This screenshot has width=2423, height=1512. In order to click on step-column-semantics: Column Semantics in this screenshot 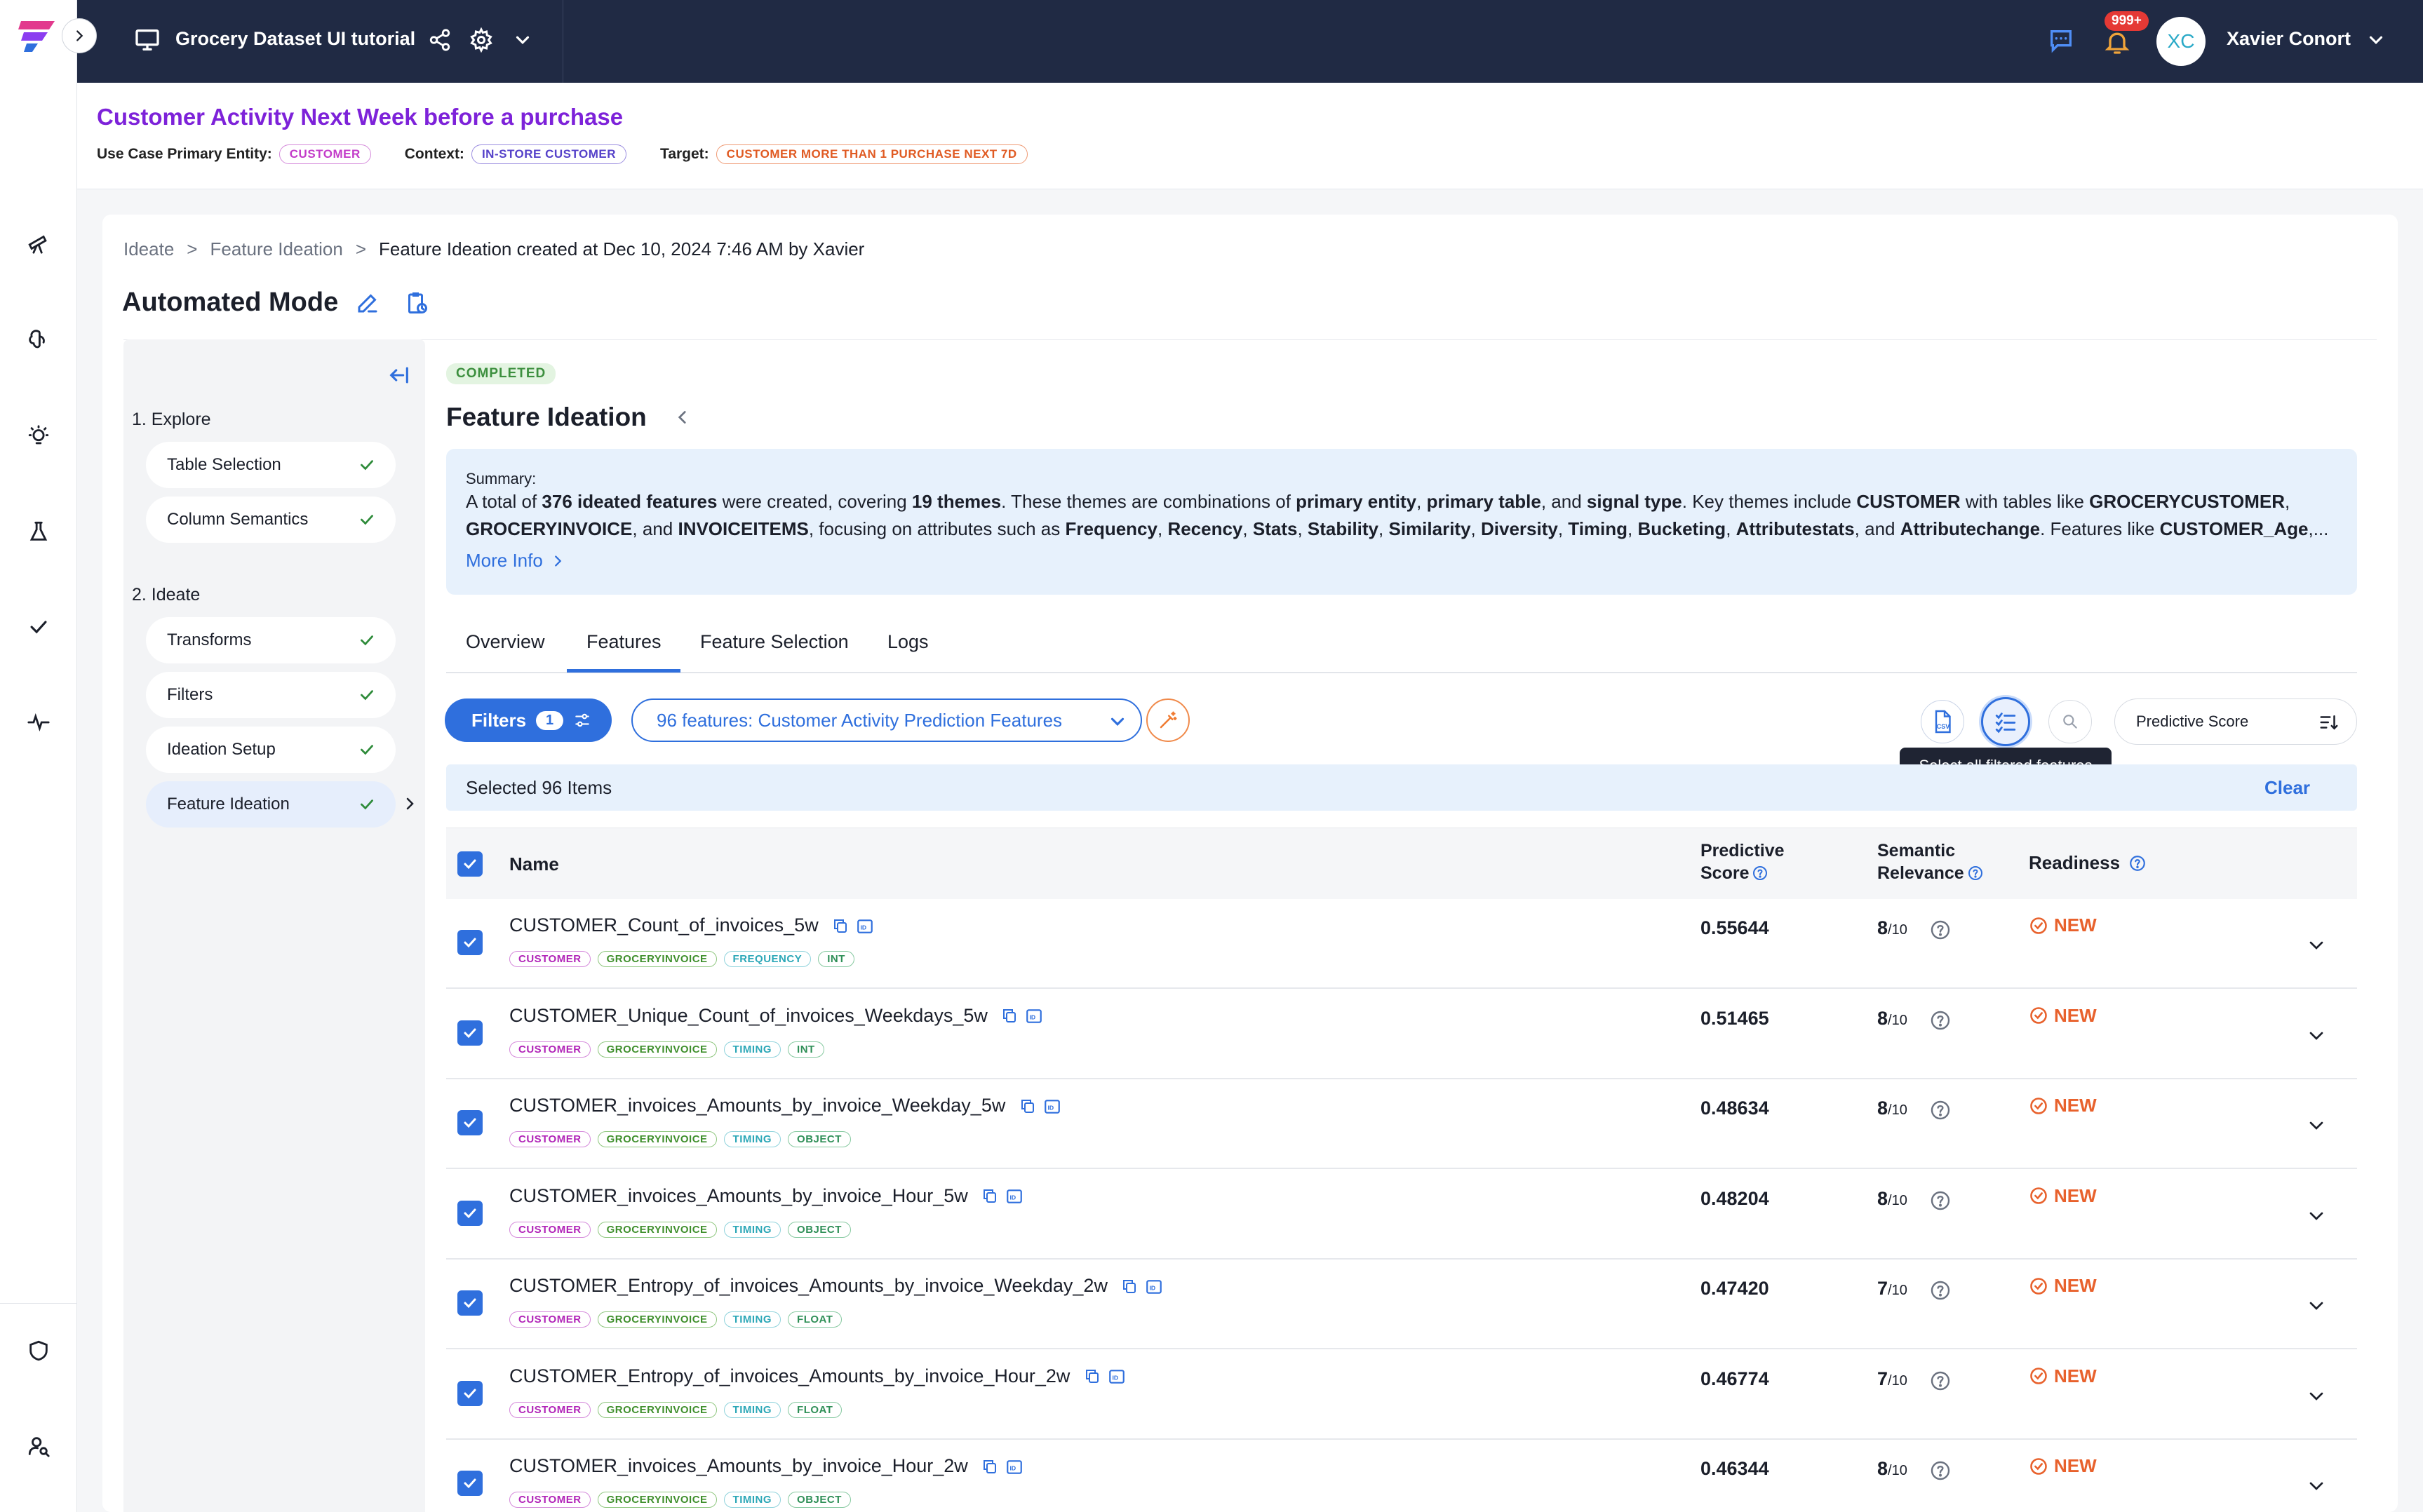, I will do `click(271, 520)`.